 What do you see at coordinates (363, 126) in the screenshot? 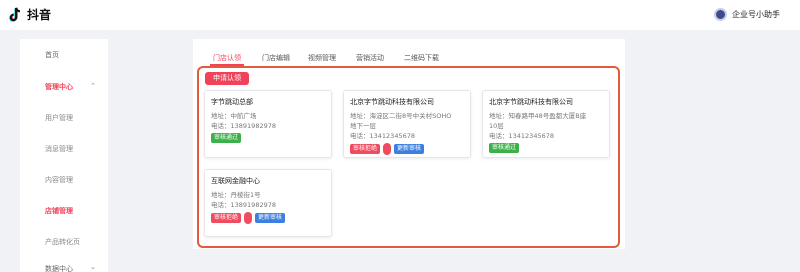
I see `store-address-line2: 地下一层` at bounding box center [363, 126].